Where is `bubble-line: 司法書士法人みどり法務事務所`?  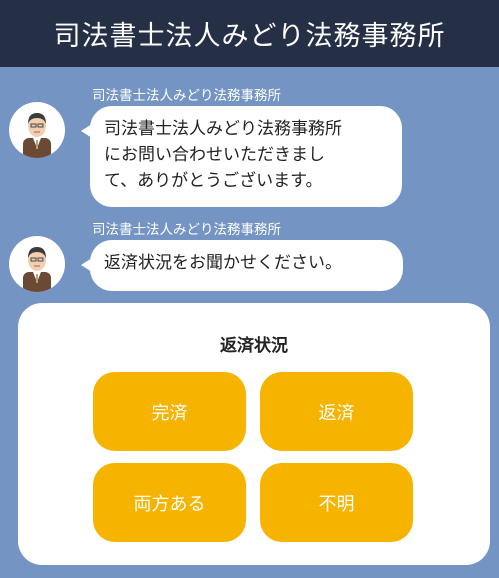
bubble-line: 司法書士法人みどり法務事務所 is located at coordinates (223, 129).